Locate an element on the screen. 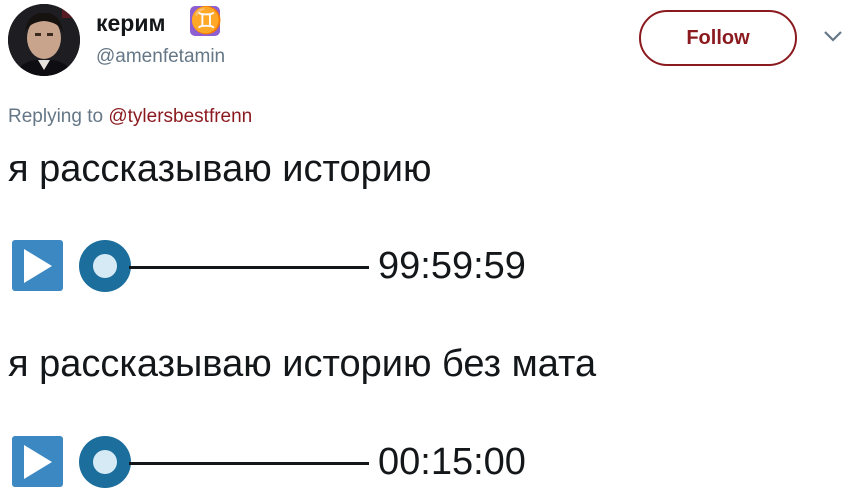 The width and height of the screenshot is (855, 501). profile-photo is located at coordinates (44, 40).